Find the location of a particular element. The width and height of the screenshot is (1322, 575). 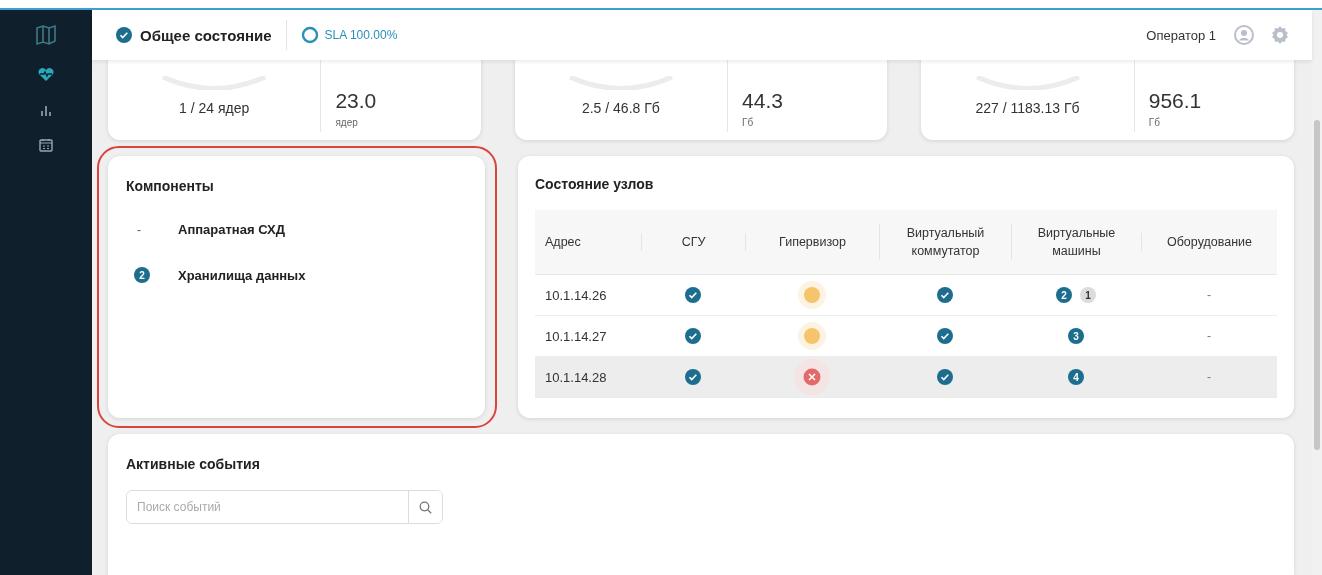

empty-count: - is located at coordinates (138, 229).